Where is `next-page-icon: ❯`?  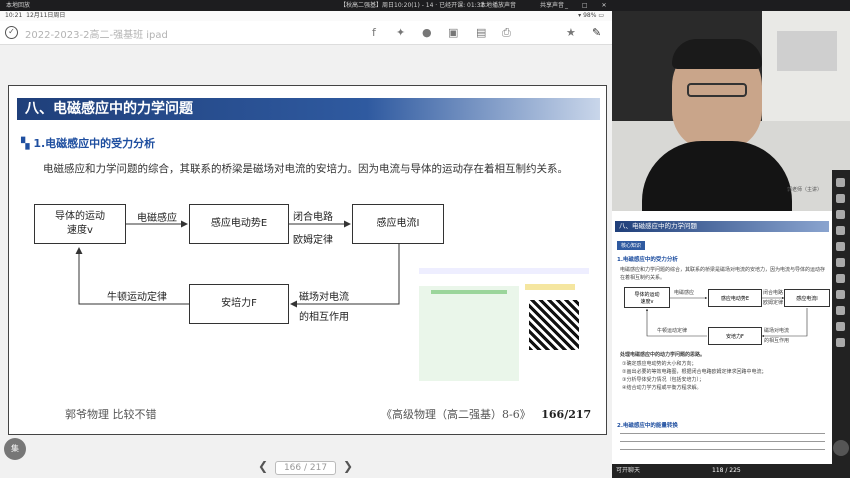
next-page-icon: ❯ is located at coordinates (348, 466).